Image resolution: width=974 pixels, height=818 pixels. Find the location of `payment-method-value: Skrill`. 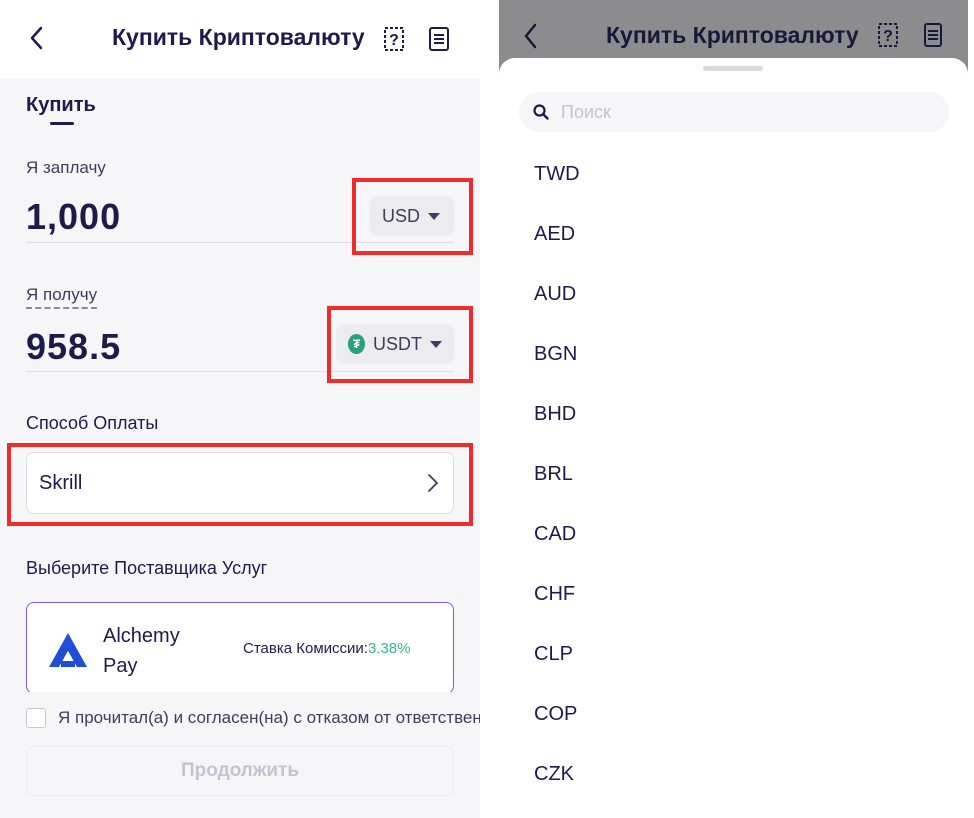

payment-method-value: Skrill is located at coordinates (61, 482).